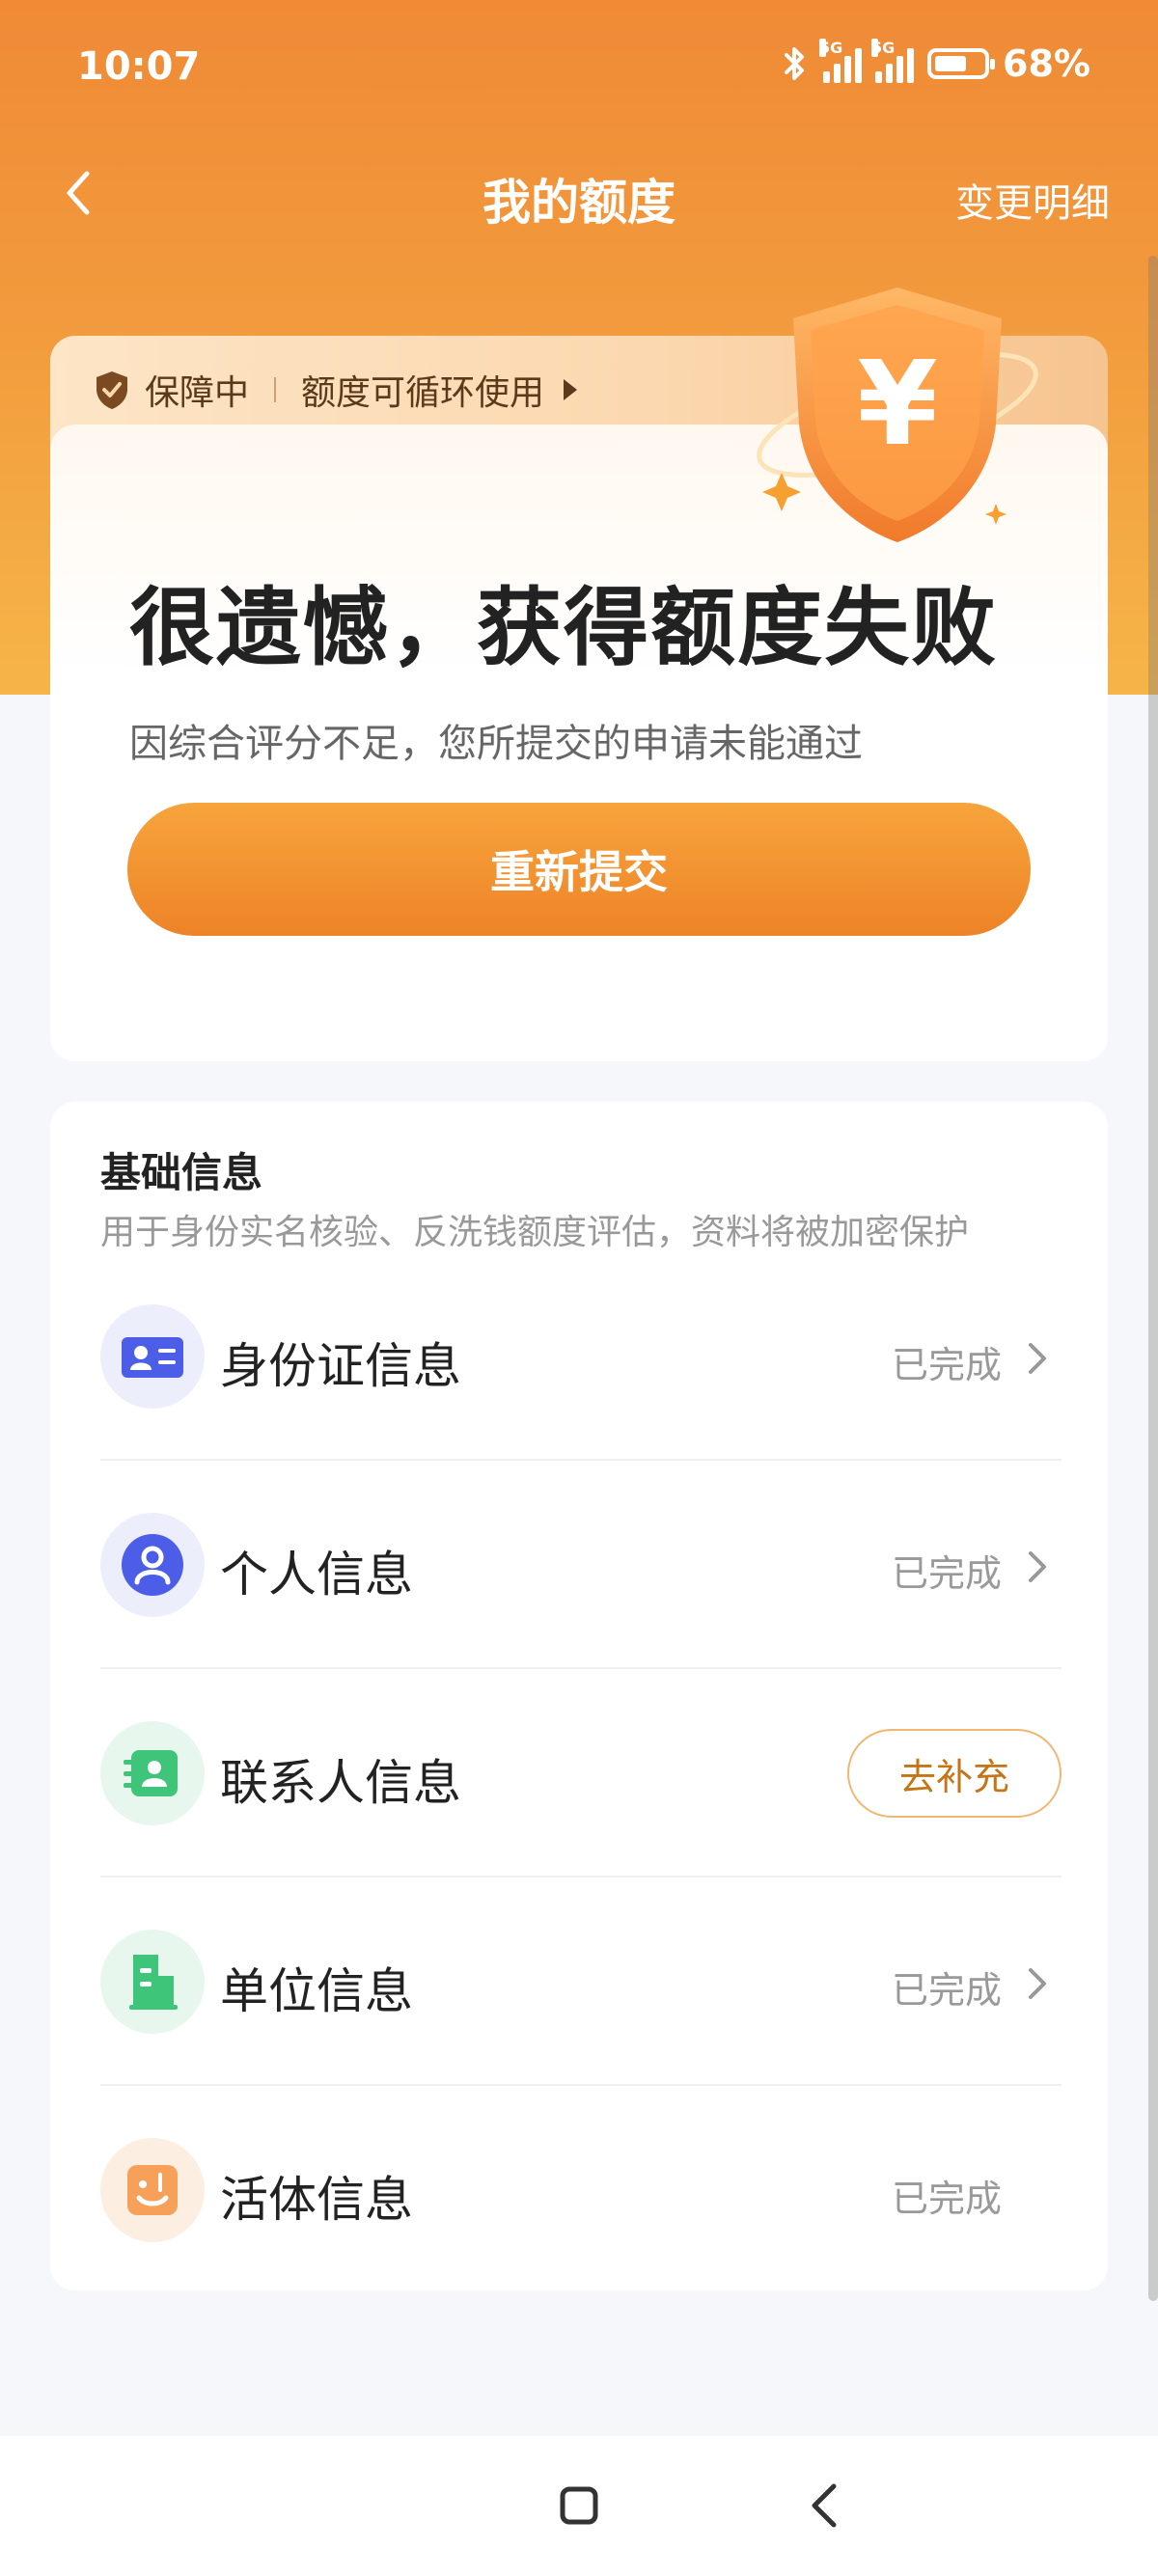 The width and height of the screenshot is (1158, 2576). Describe the element at coordinates (581, 1982) in the screenshot. I see `list-item-employer: 单位信息 已完成` at that location.